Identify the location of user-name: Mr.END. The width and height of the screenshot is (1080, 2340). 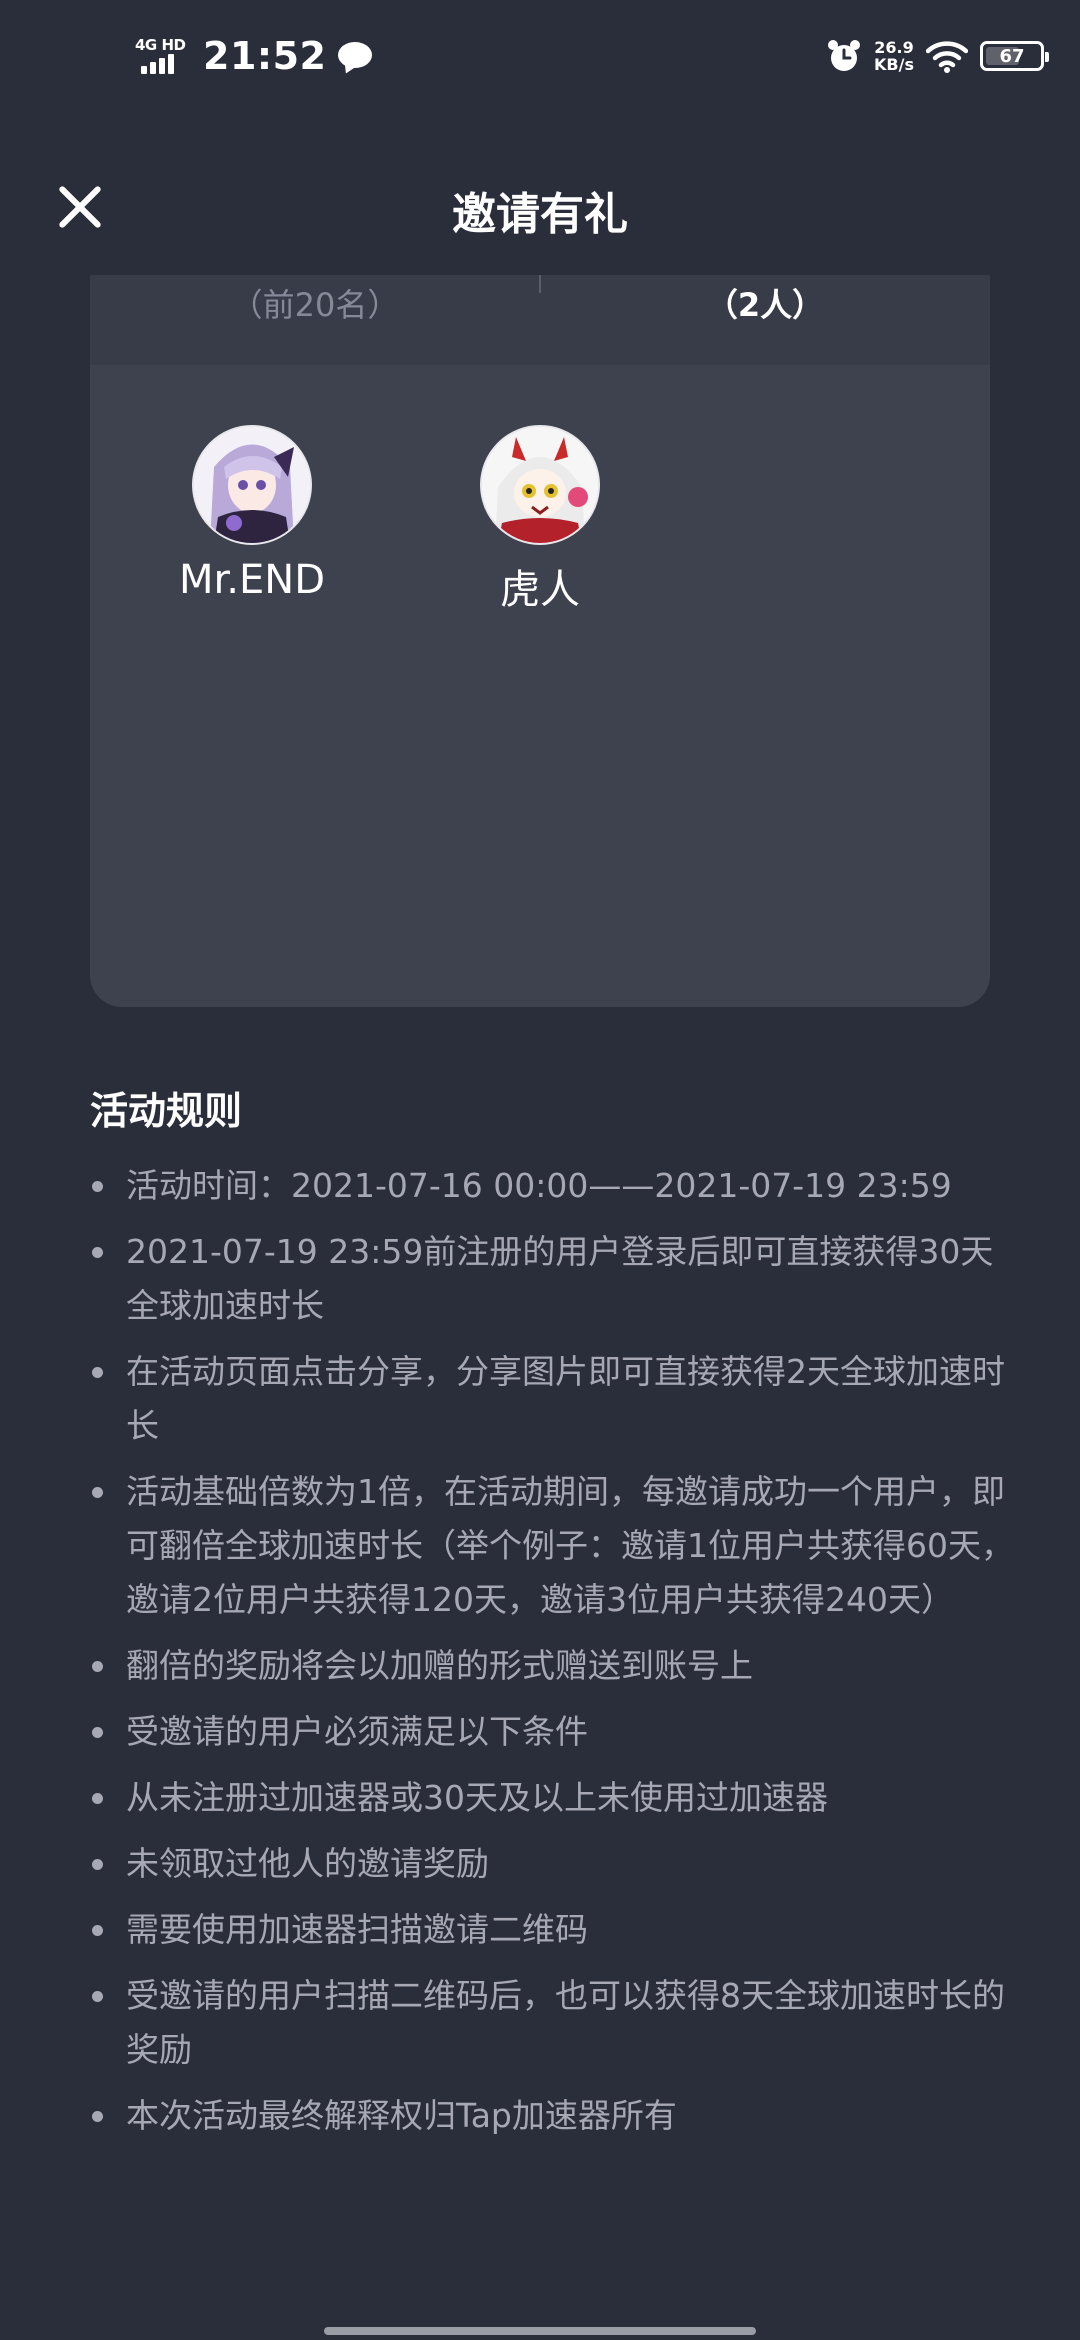
(252, 580).